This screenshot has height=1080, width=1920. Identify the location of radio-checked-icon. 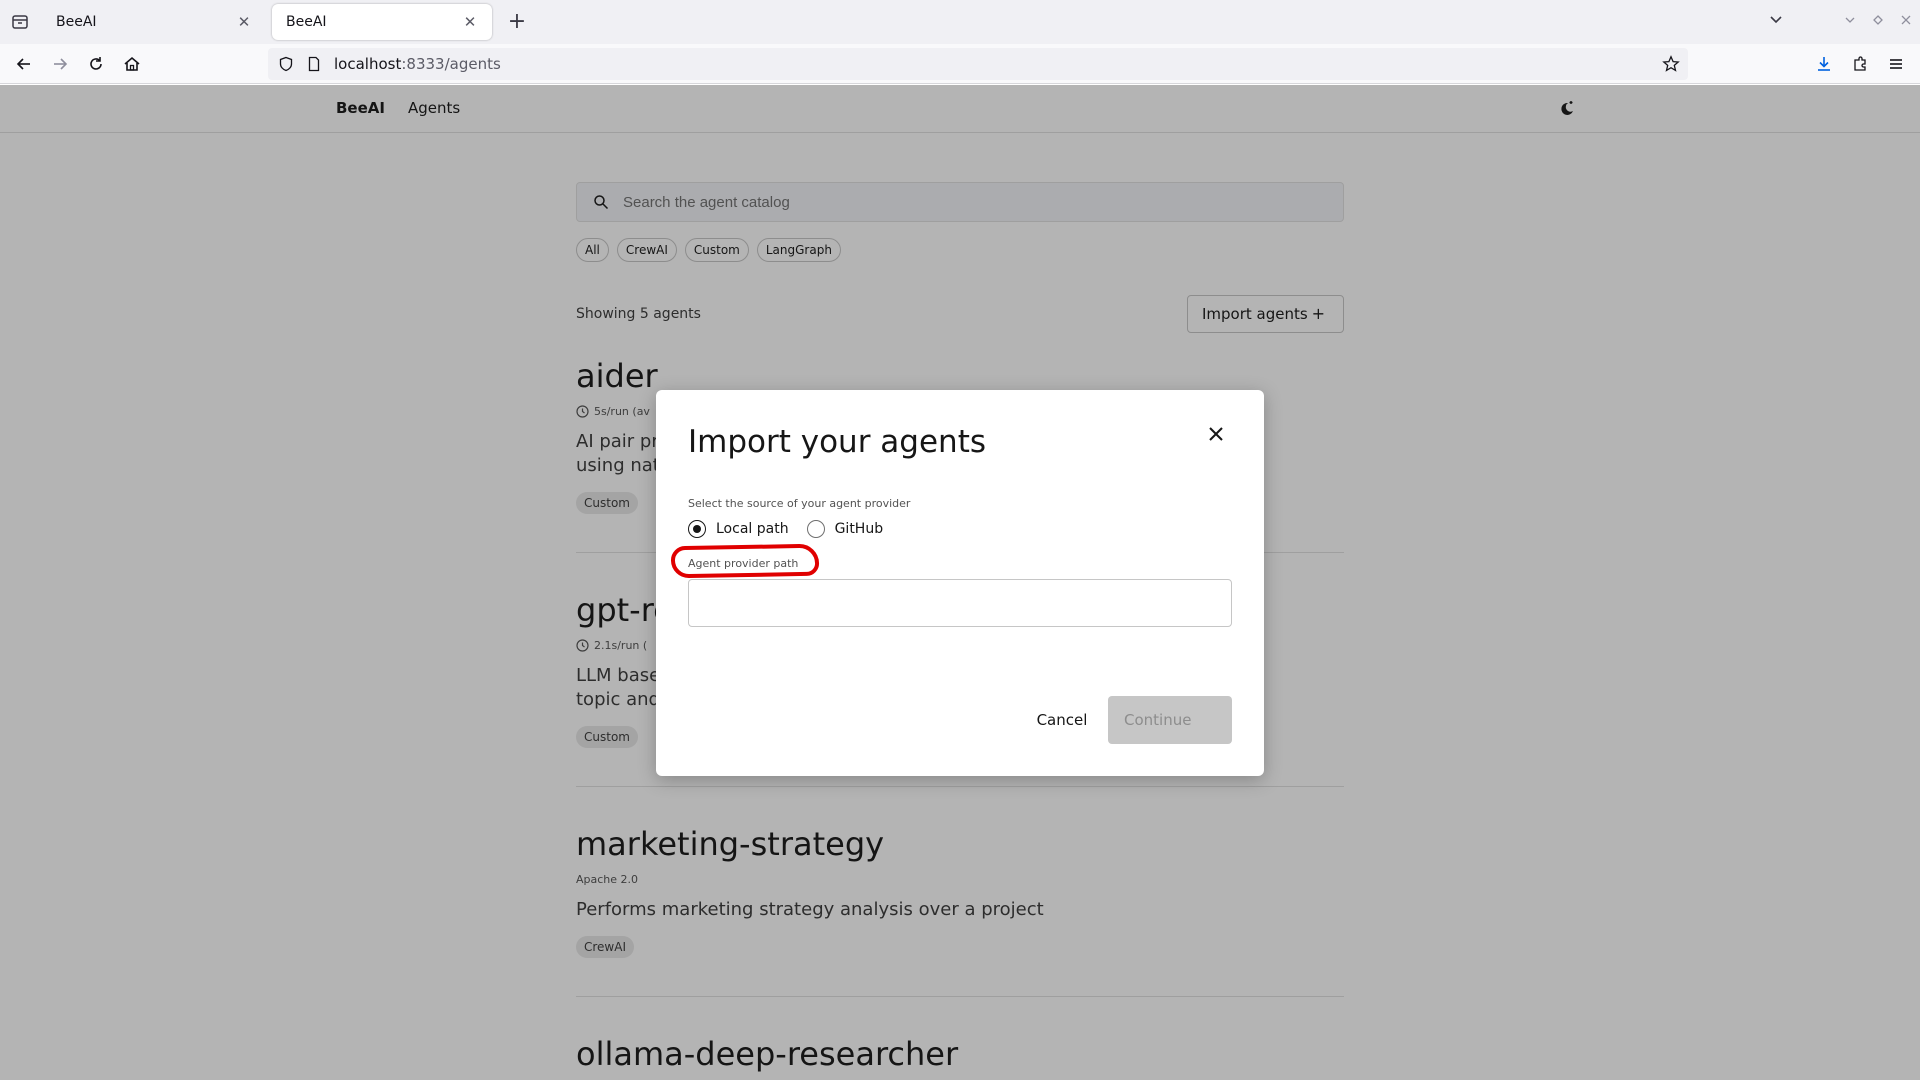
(697, 529).